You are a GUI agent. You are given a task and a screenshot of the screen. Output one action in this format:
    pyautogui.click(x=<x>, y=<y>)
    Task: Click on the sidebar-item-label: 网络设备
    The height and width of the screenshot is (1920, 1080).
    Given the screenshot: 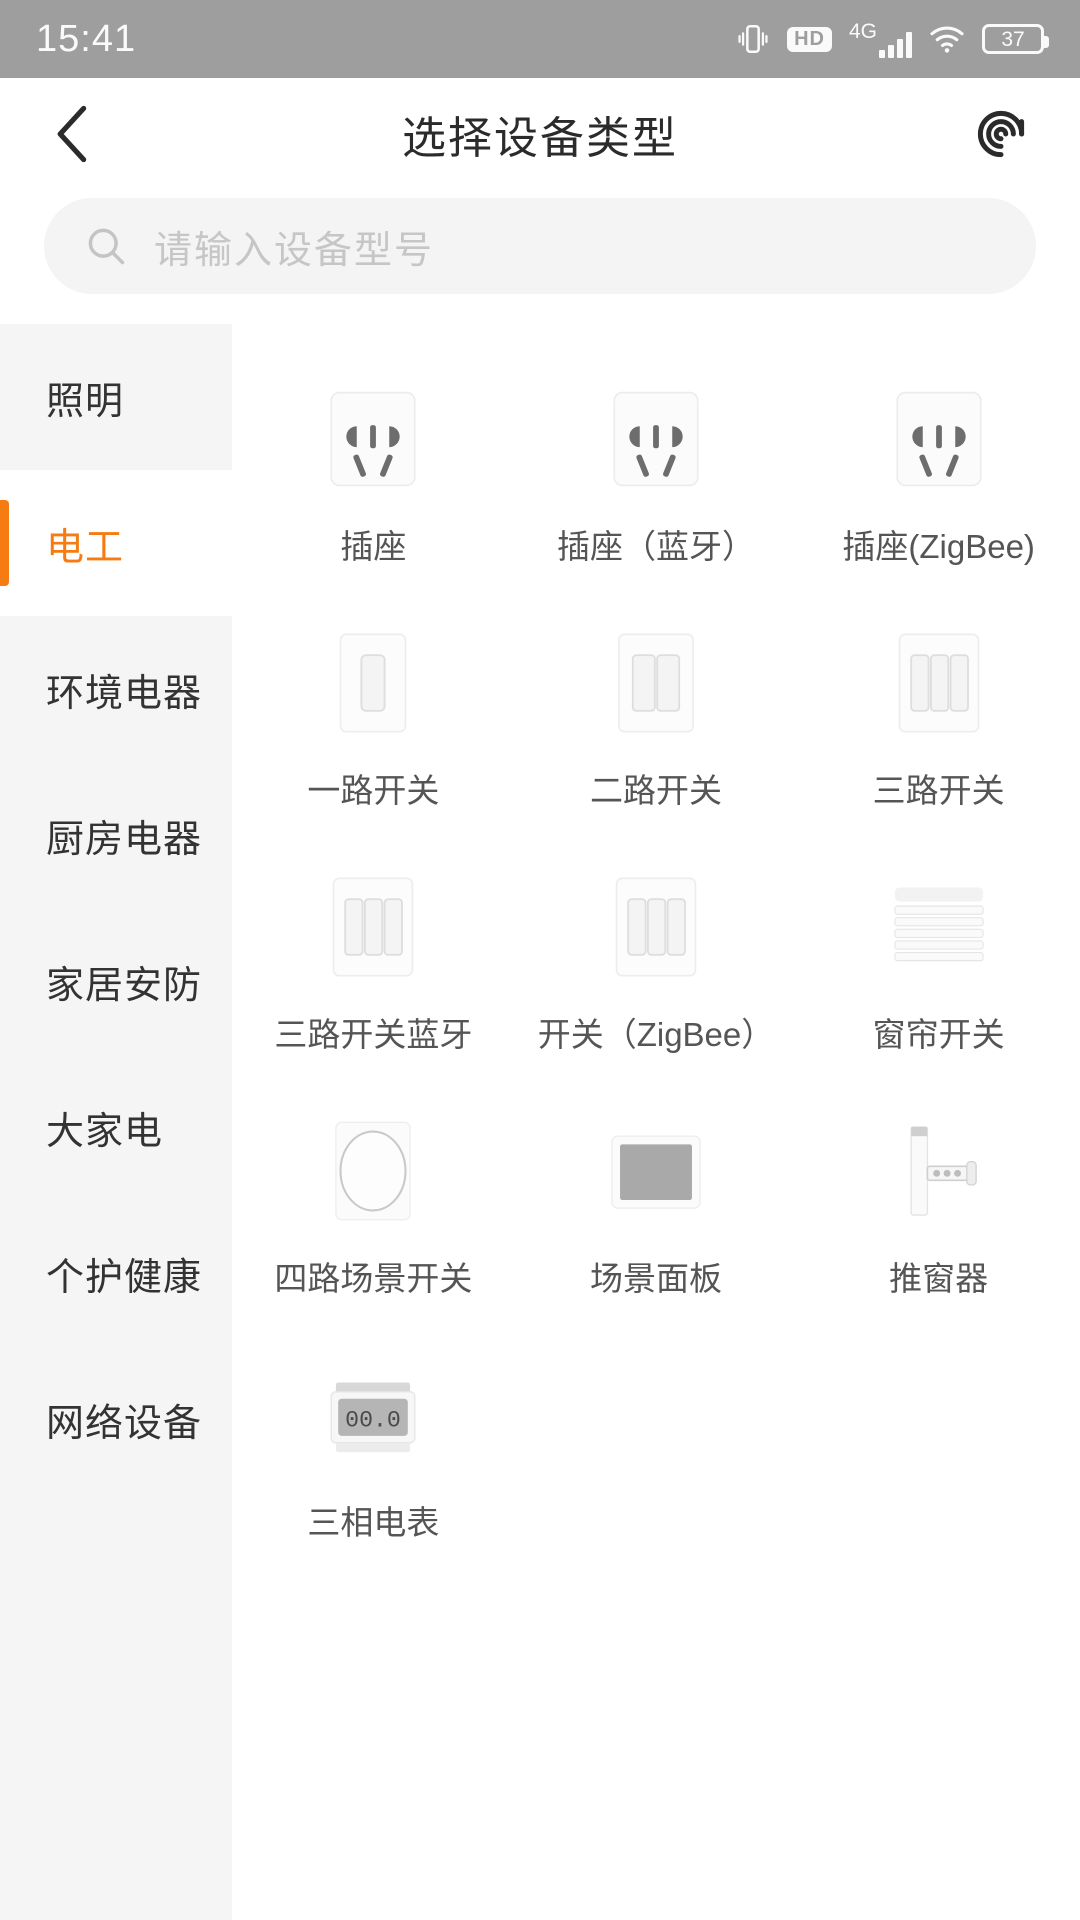 What is the action you would take?
    pyautogui.click(x=124, y=1423)
    